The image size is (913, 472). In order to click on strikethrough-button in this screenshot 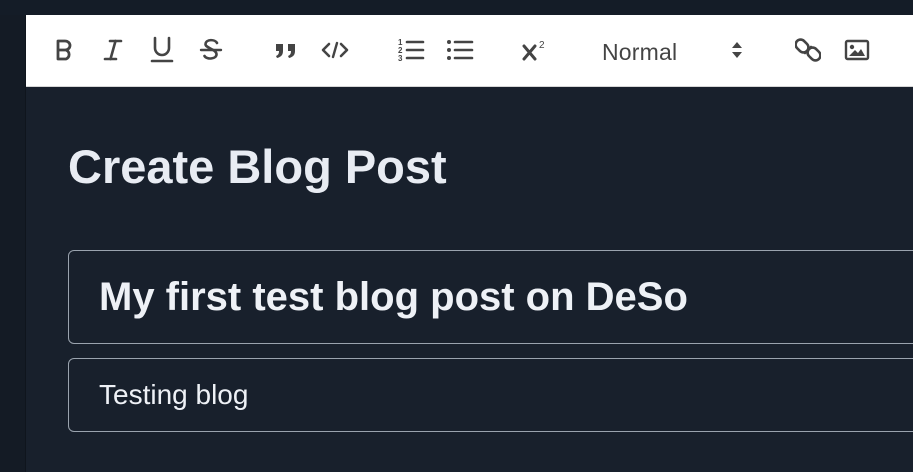, I will do `click(211, 50)`.